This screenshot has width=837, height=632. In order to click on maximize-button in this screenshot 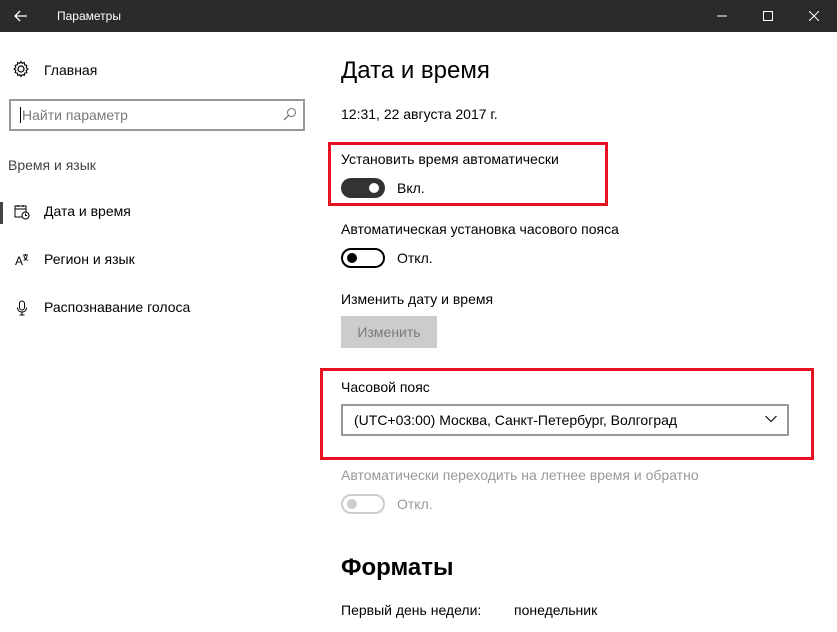, I will do `click(768, 16)`.